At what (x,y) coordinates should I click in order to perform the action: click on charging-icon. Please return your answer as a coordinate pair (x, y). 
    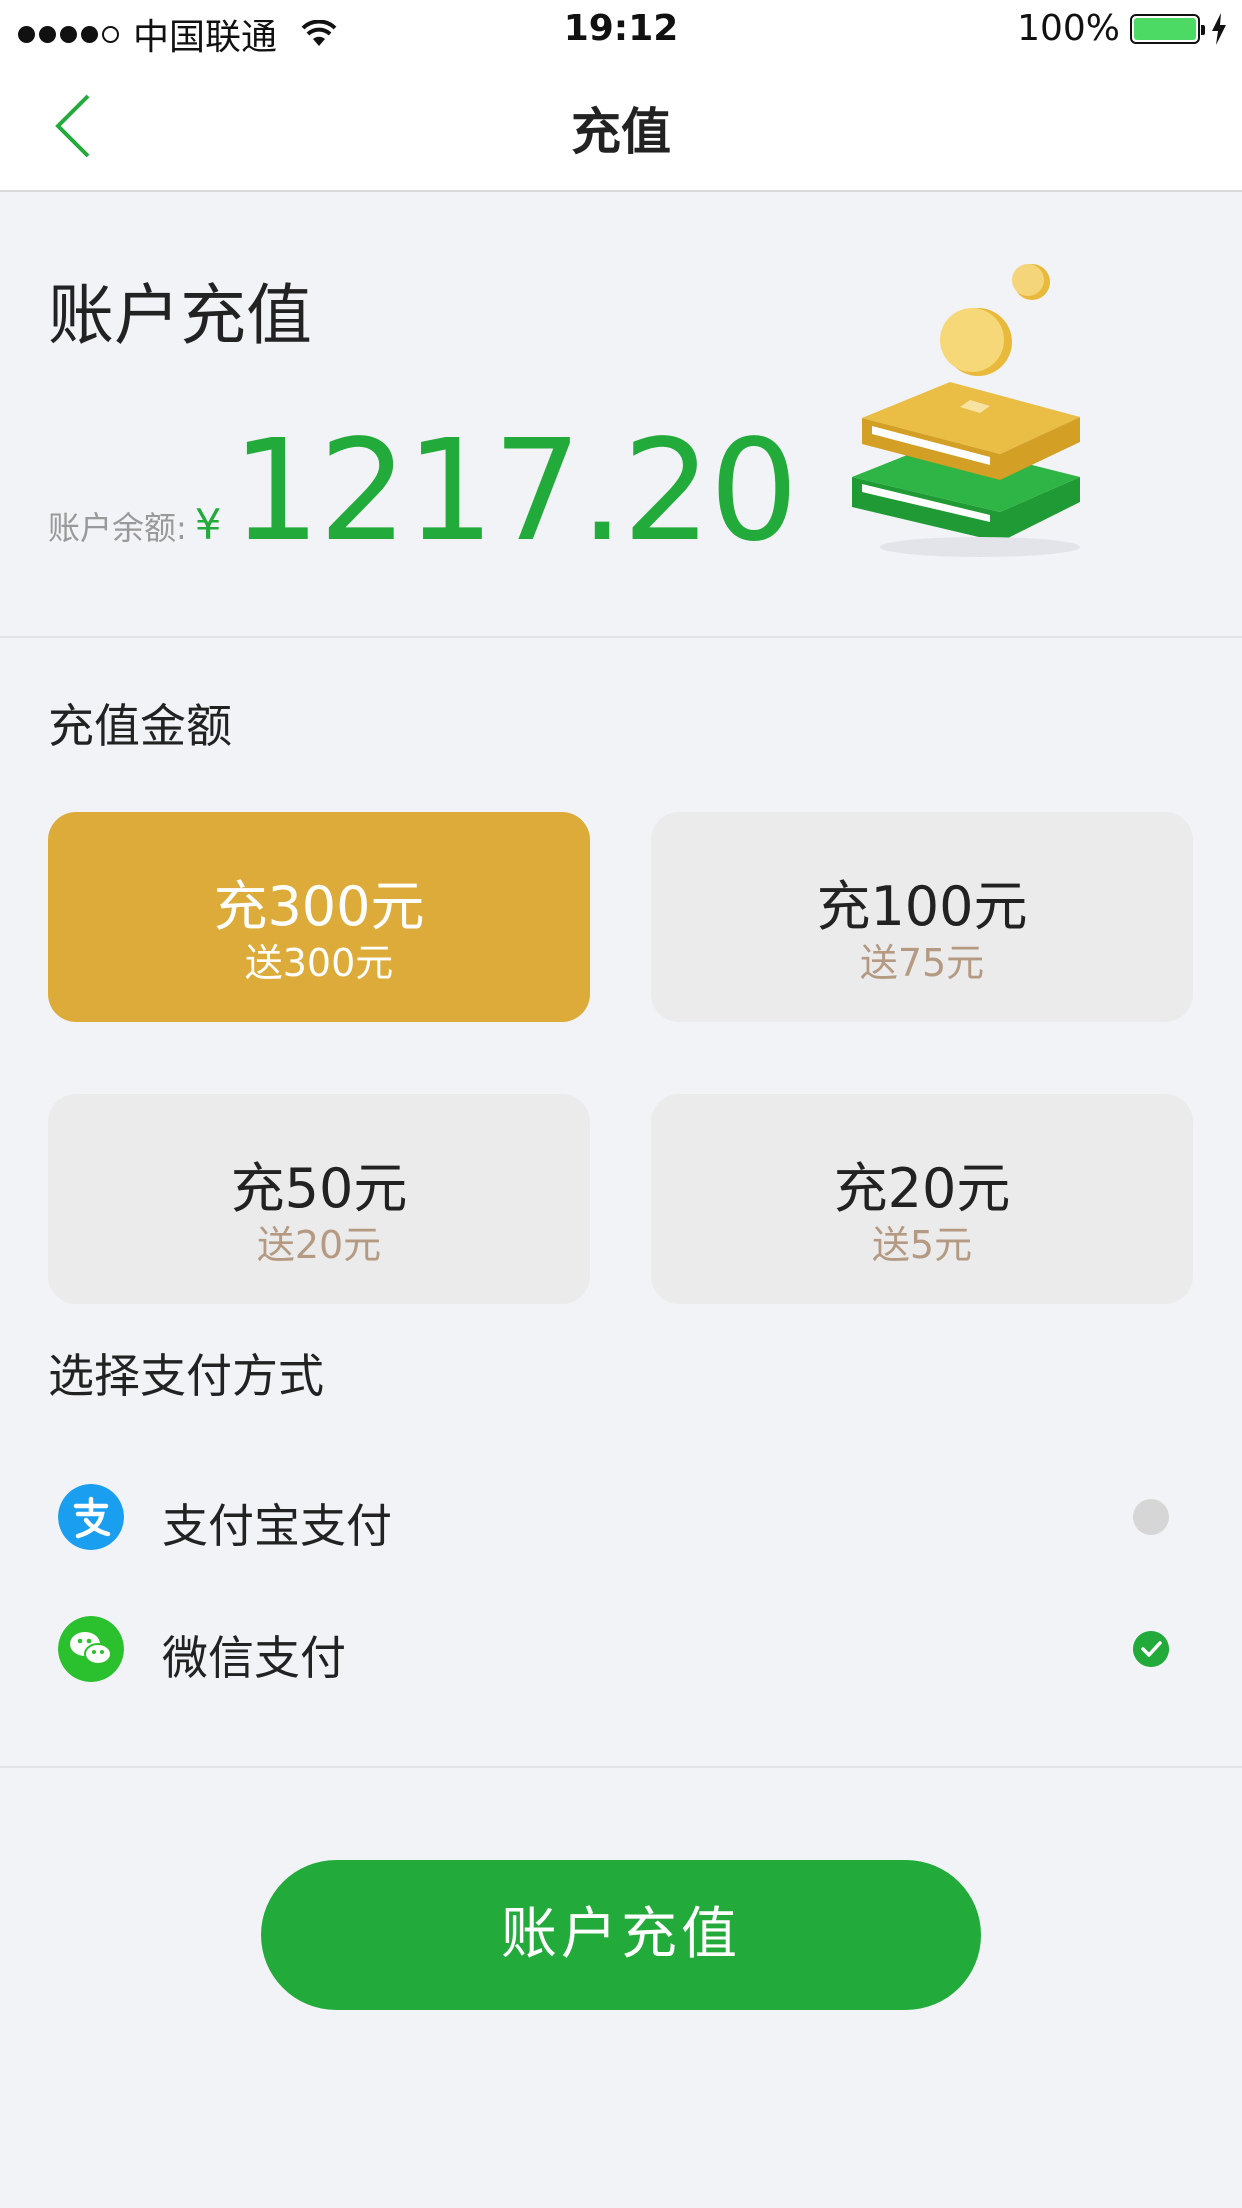
    Looking at the image, I should click on (1219, 28).